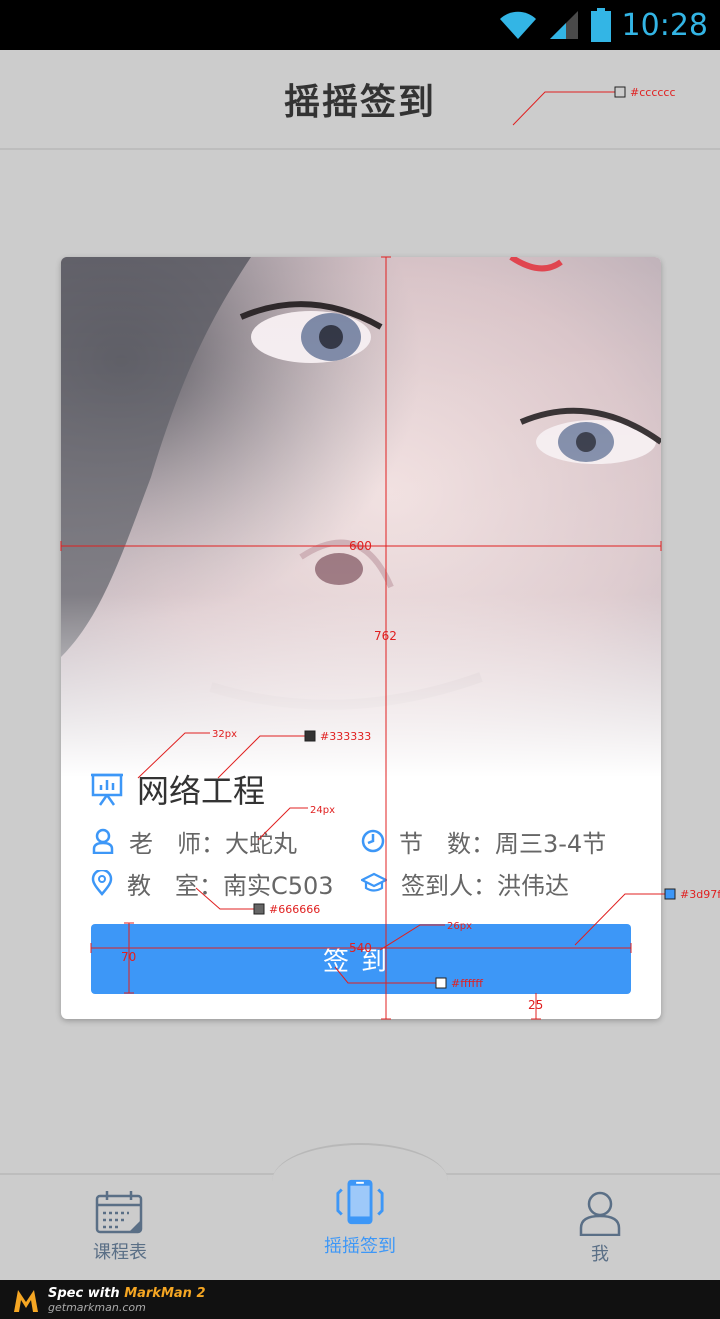 The width and height of the screenshot is (720, 1319). I want to click on markman-logo, so click(26, 1300).